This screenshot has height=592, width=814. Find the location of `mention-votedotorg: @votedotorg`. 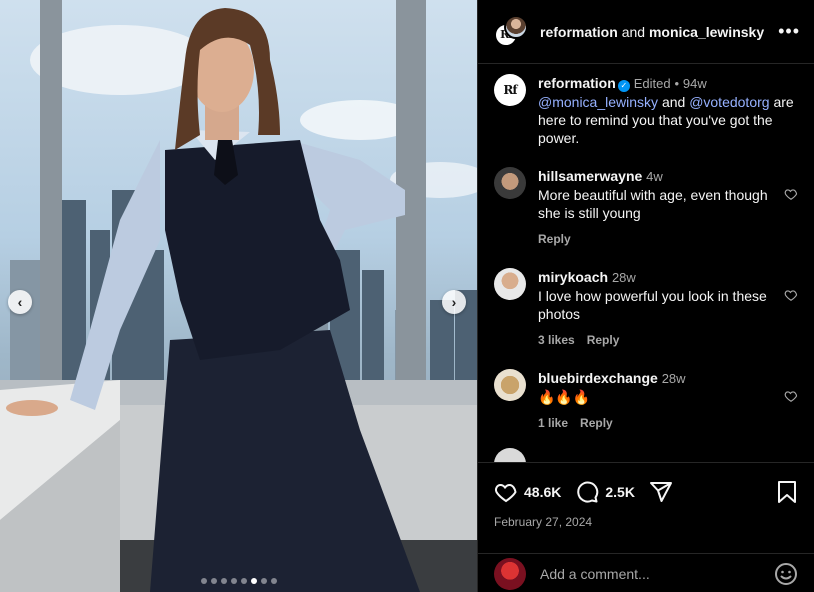

mention-votedotorg: @votedotorg is located at coordinates (729, 102).